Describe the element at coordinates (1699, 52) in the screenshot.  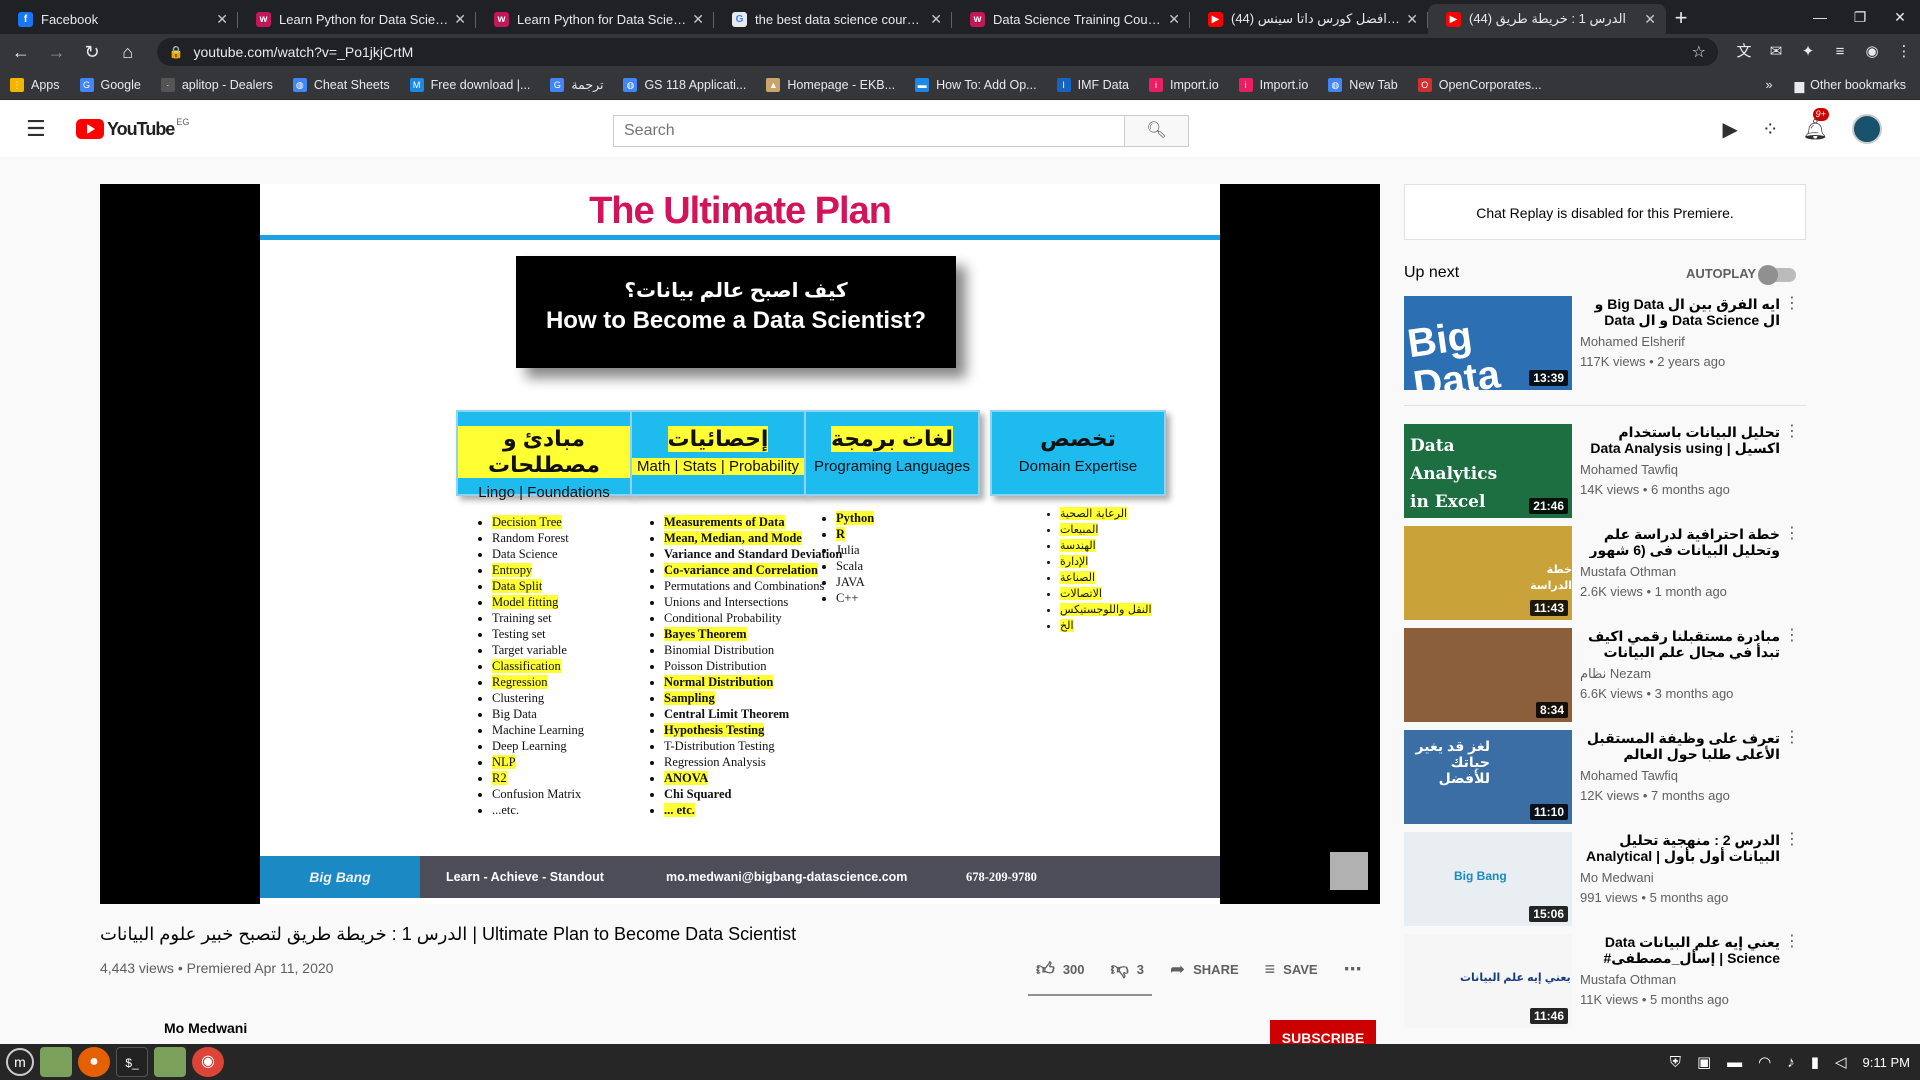
I see `bookmark-star-icon: ☆` at that location.